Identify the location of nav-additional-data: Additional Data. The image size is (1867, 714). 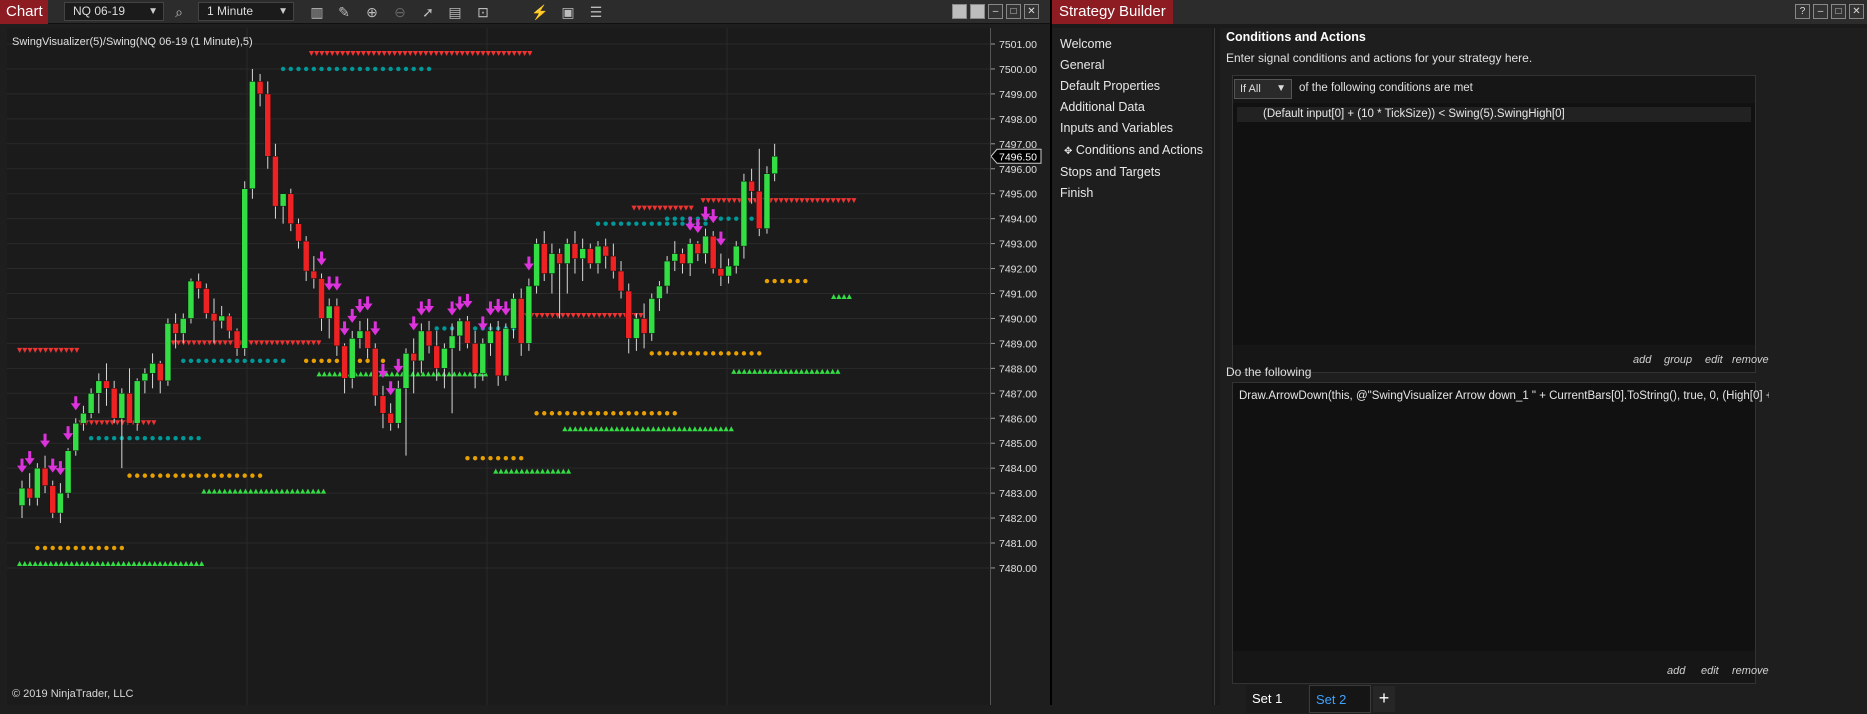
(1102, 107).